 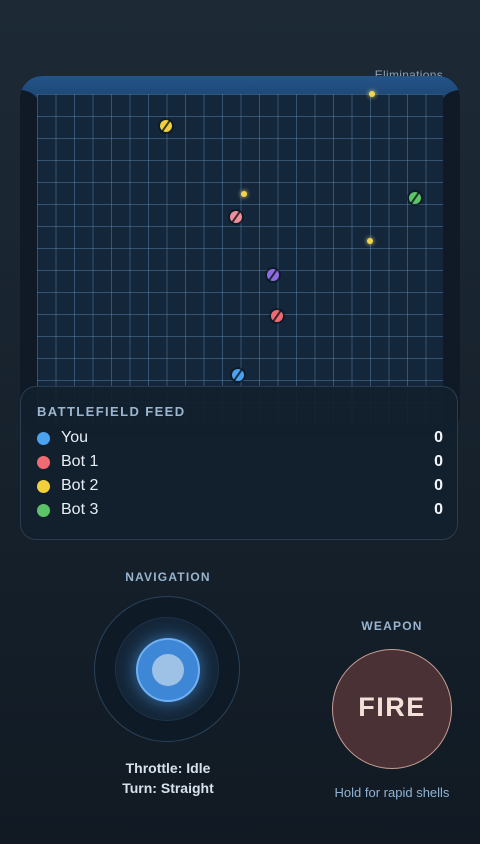 What do you see at coordinates (238, 375) in the screenshot?
I see `tank-you` at bounding box center [238, 375].